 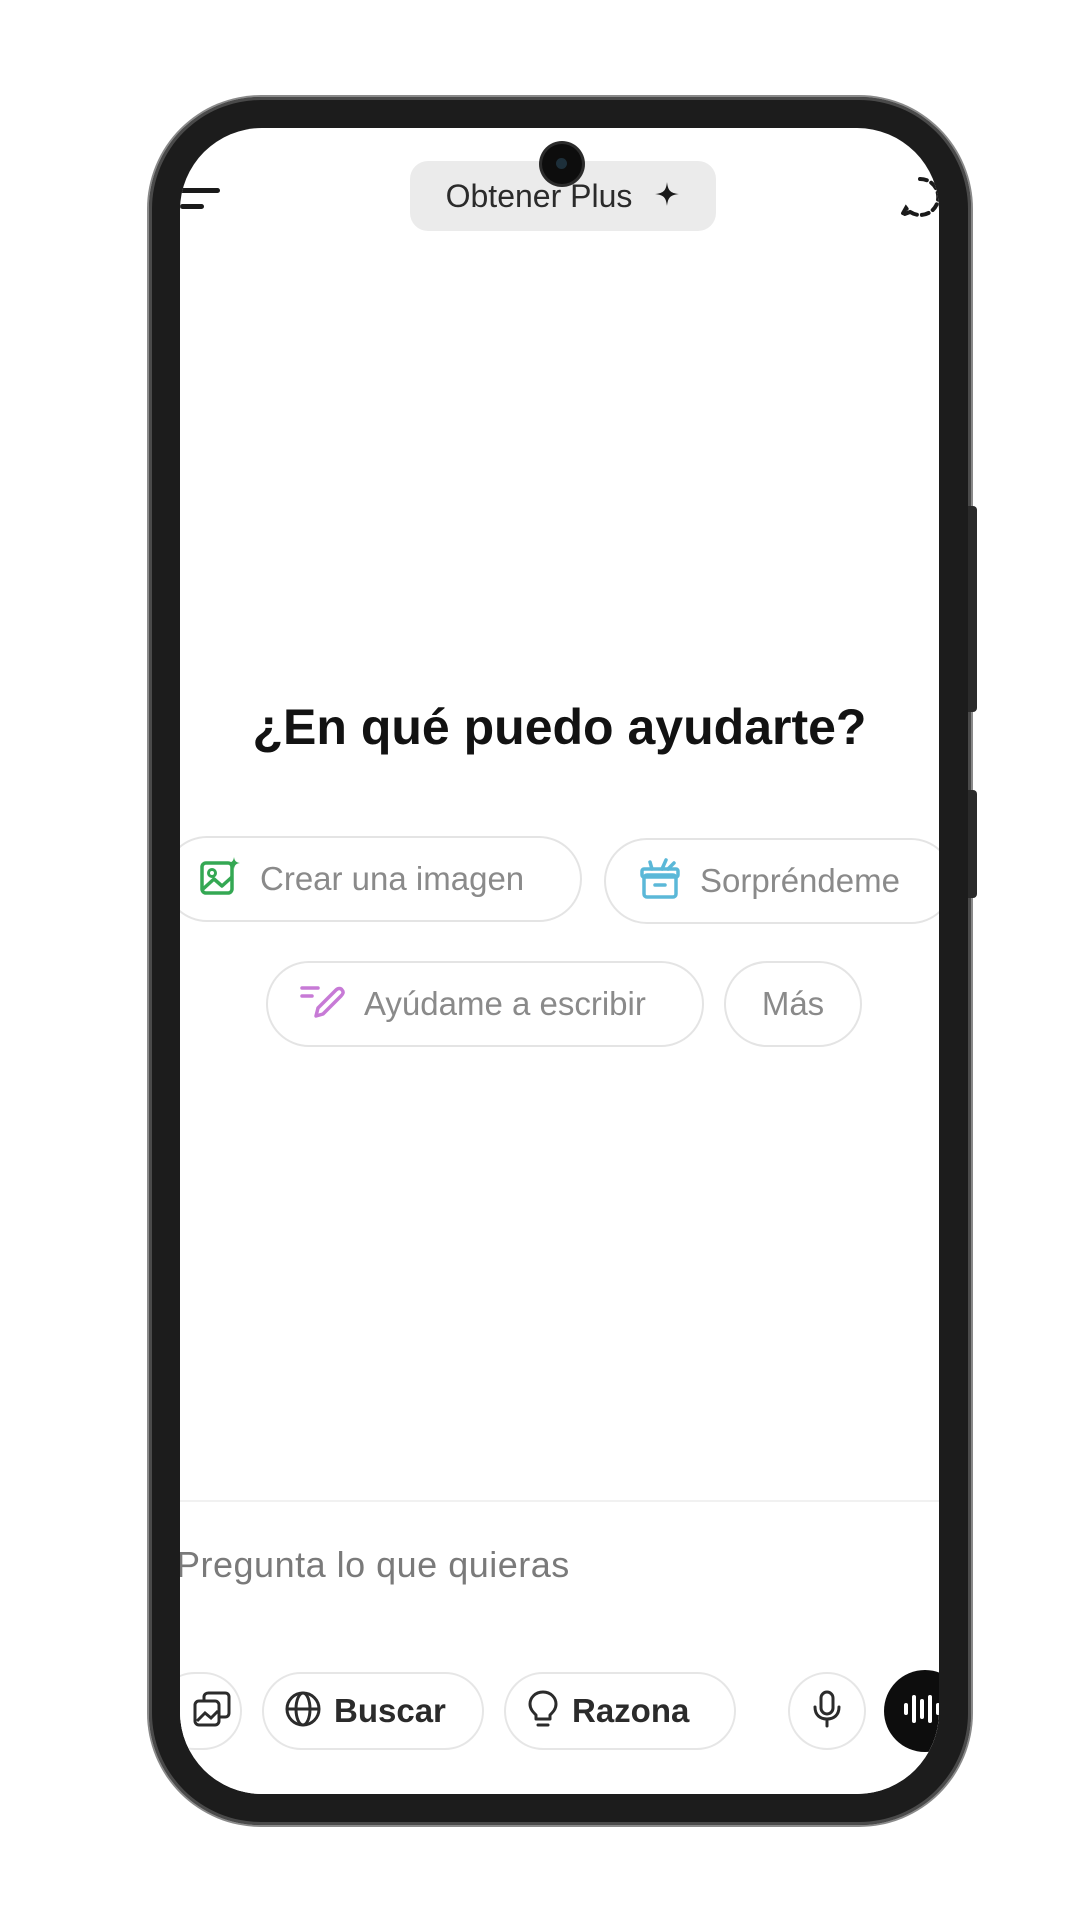 I want to click on pen-lines-icon, so click(x=323, y=1004).